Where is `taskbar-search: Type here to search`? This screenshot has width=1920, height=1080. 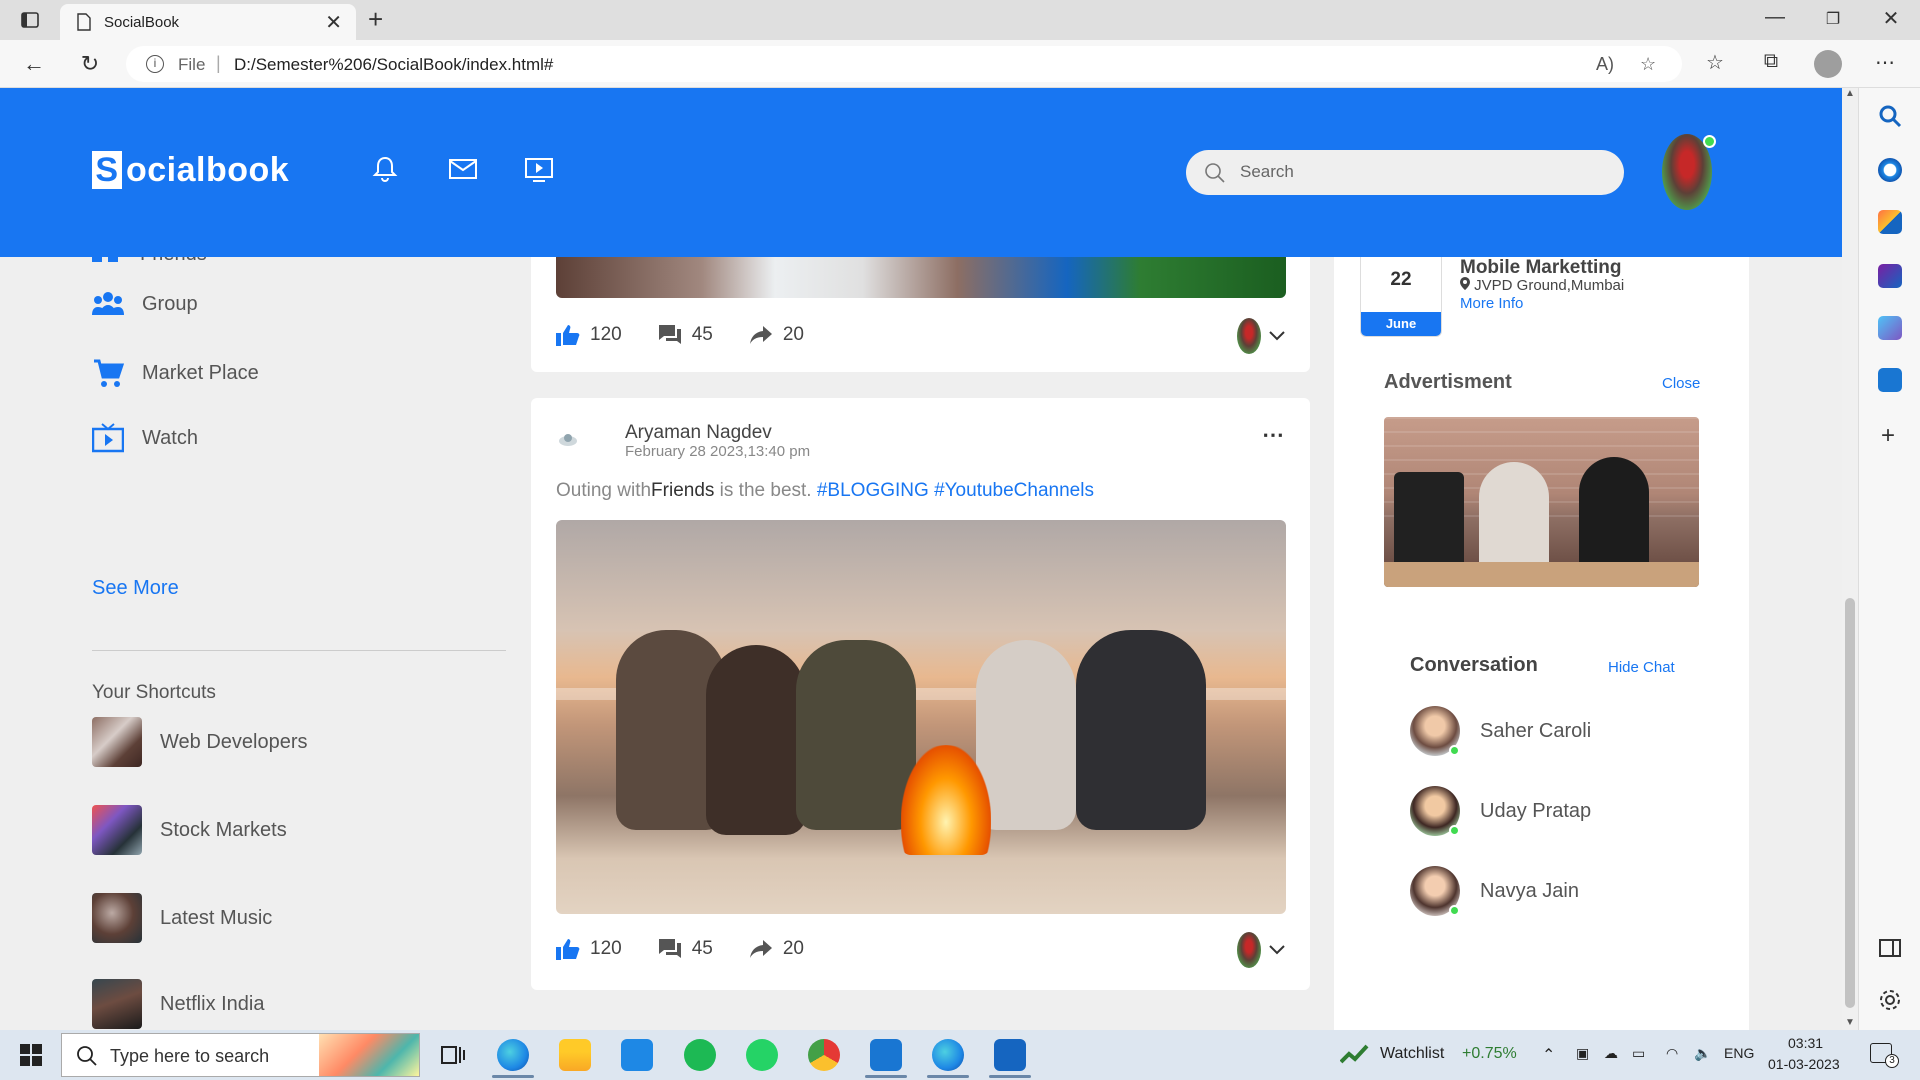 taskbar-search: Type here to search is located at coordinates (240, 1055).